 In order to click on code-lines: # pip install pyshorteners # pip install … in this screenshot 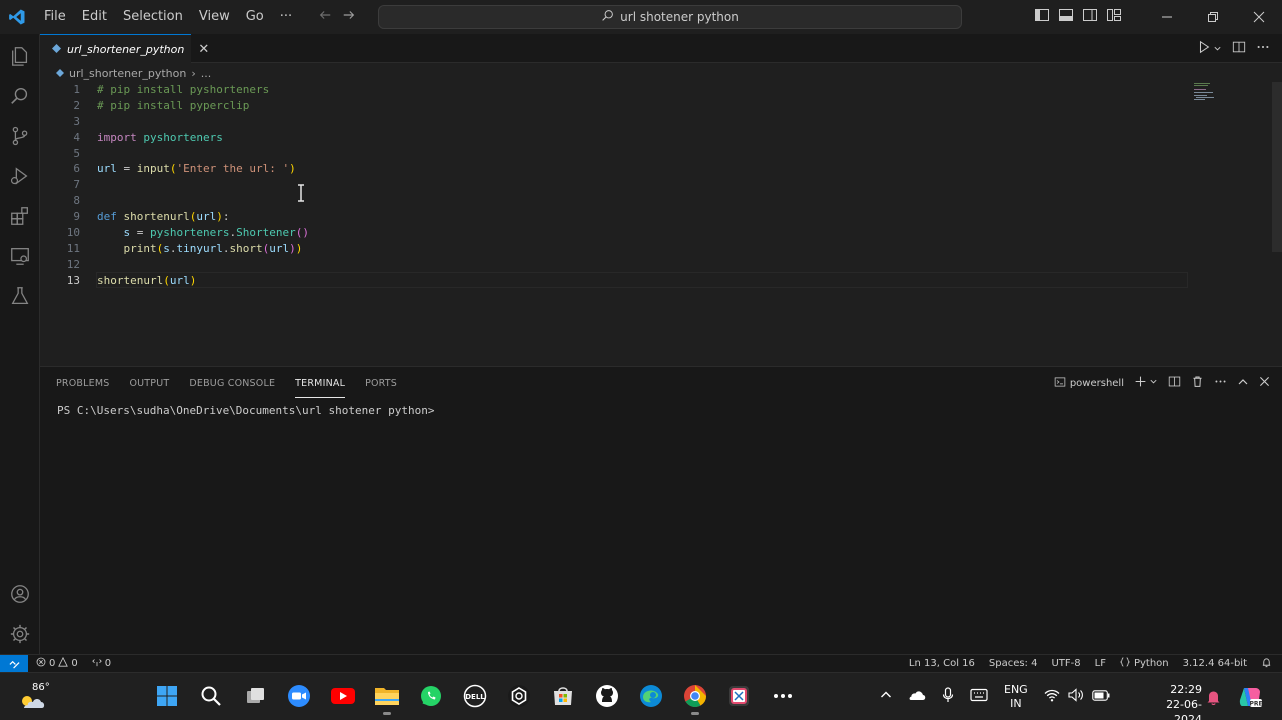, I will do `click(203, 185)`.